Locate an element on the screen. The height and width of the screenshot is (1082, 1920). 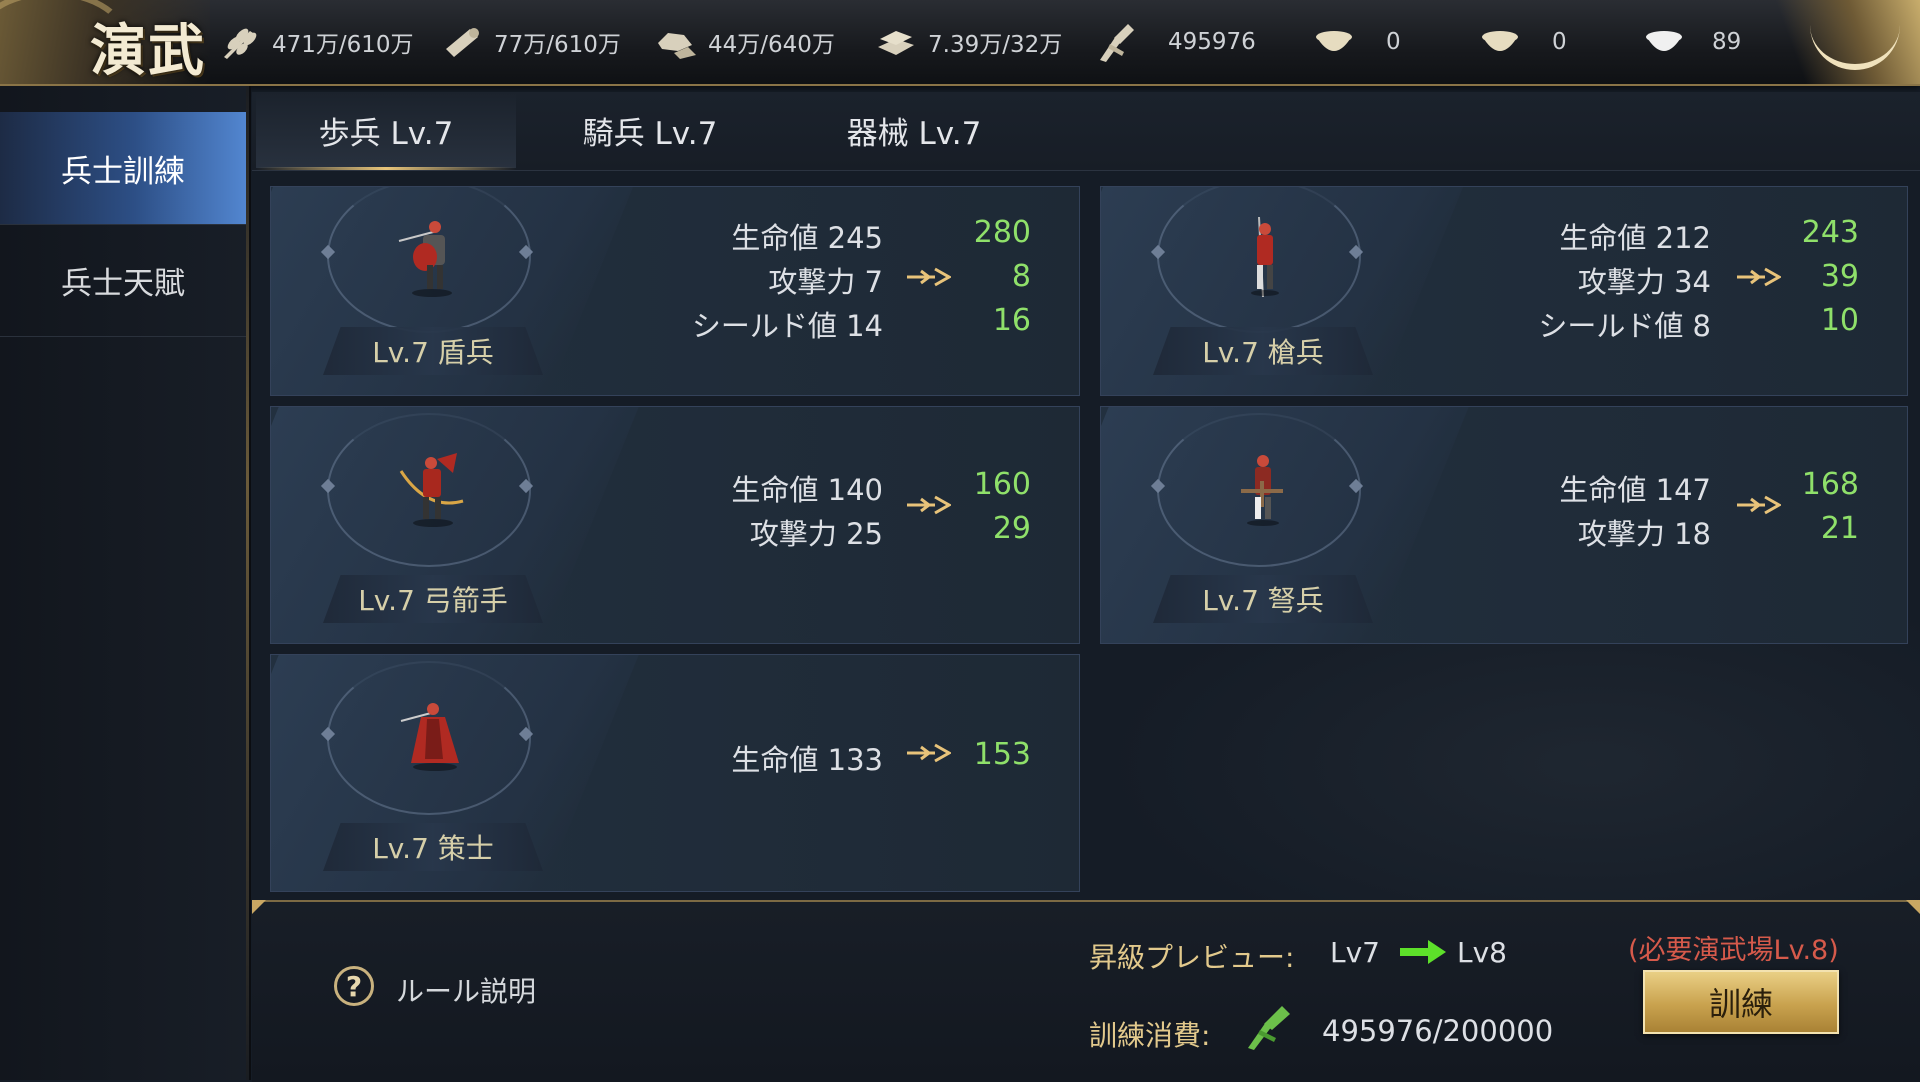
stat-shield: シールド値 14 is located at coordinates (787, 326).